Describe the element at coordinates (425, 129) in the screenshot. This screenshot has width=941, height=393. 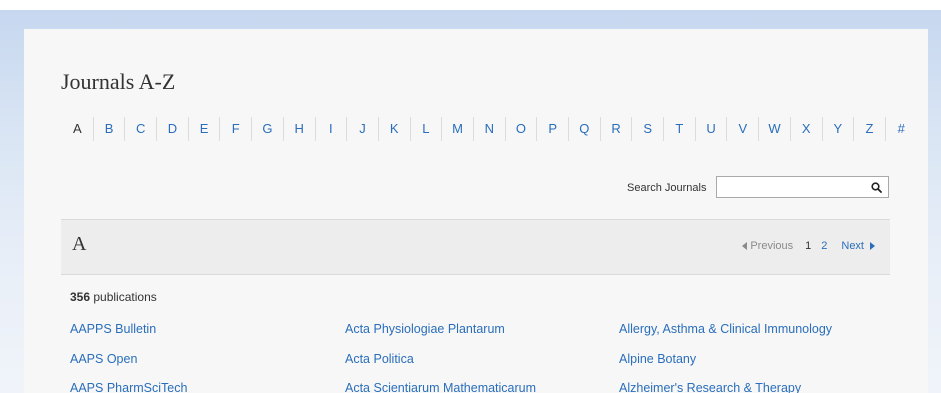
I see `alphabet-letter-l: L` at that location.